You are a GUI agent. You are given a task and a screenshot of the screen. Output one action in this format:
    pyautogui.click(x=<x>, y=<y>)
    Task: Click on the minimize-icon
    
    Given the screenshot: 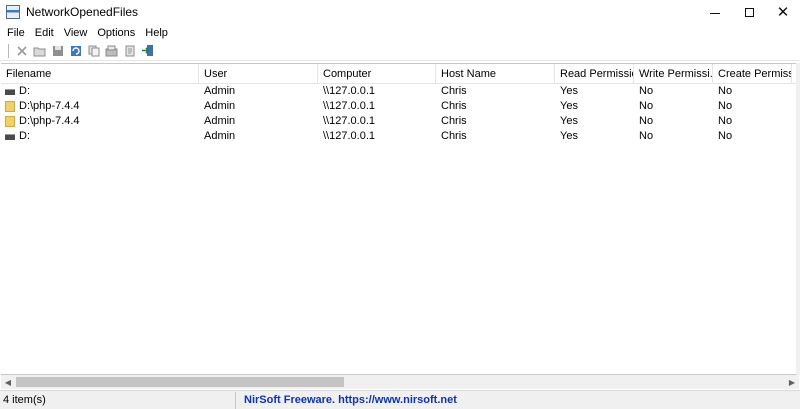 What is the action you would take?
    pyautogui.click(x=715, y=13)
    